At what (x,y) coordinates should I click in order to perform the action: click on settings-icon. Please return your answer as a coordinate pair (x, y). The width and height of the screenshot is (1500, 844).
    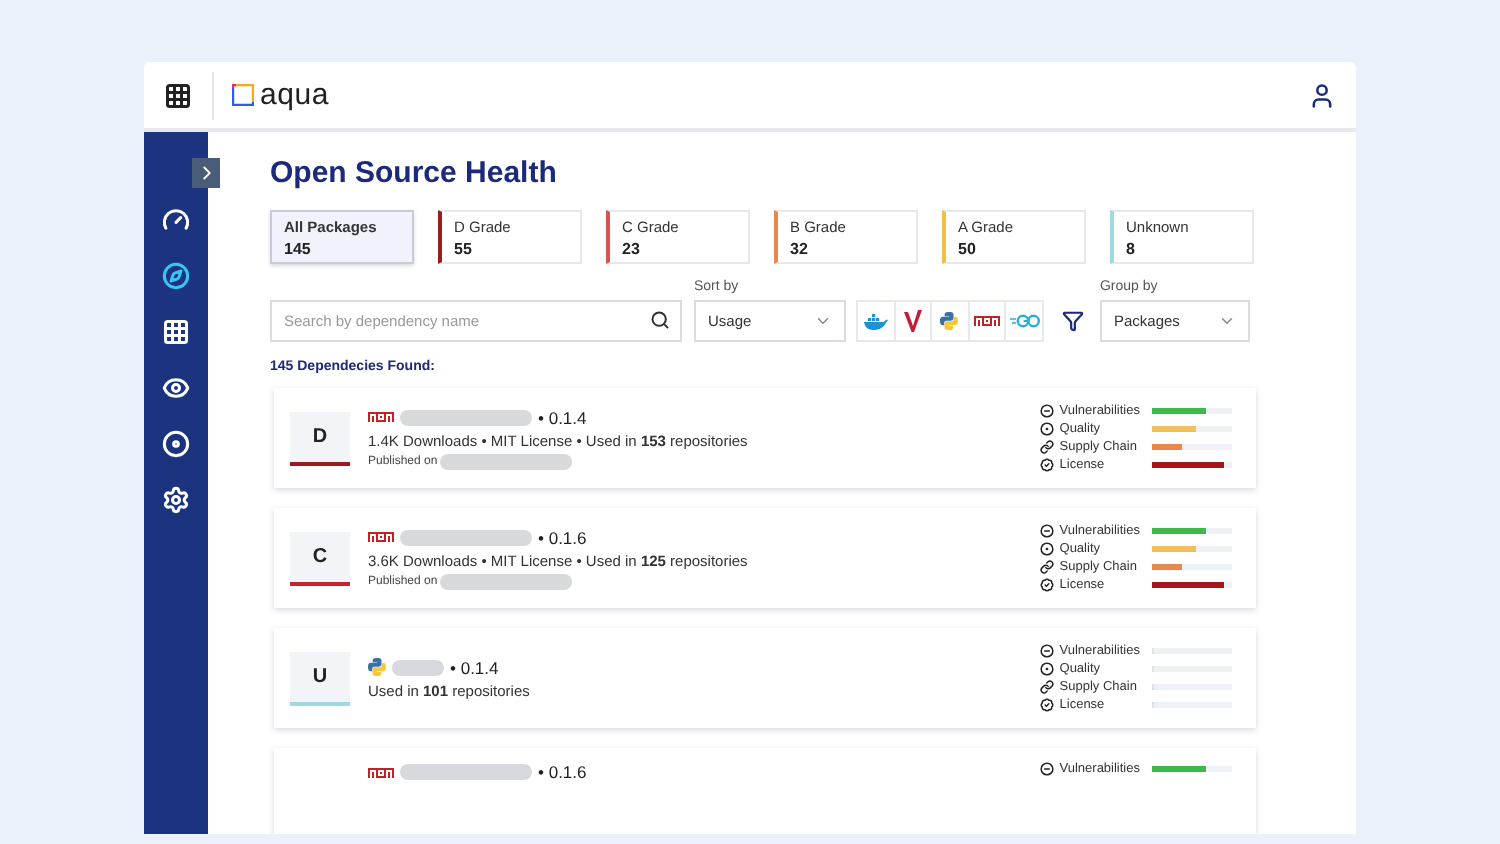
    Looking at the image, I should click on (176, 500).